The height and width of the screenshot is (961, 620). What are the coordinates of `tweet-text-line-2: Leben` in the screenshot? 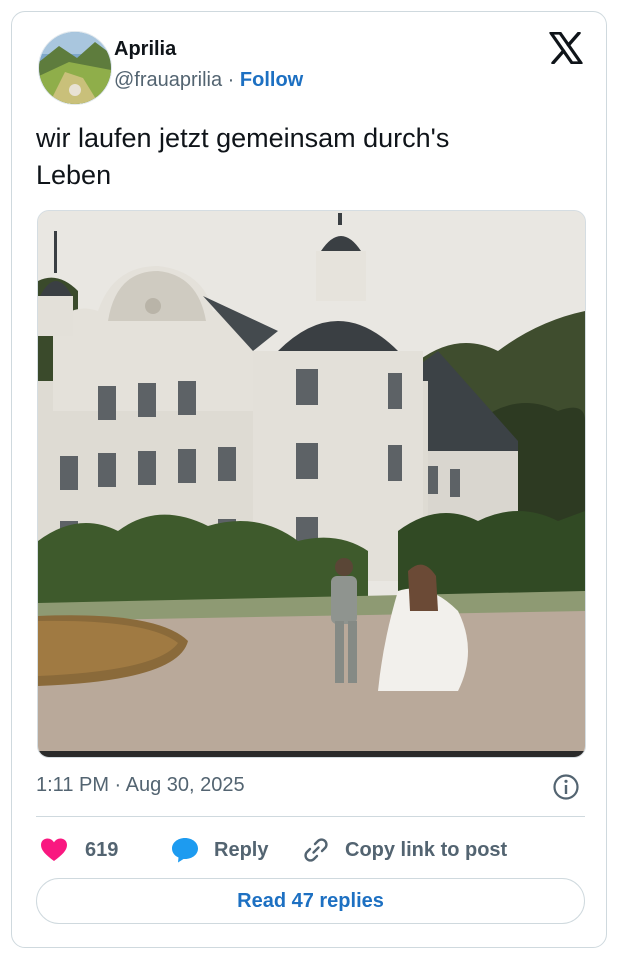 It's located at (74, 175).